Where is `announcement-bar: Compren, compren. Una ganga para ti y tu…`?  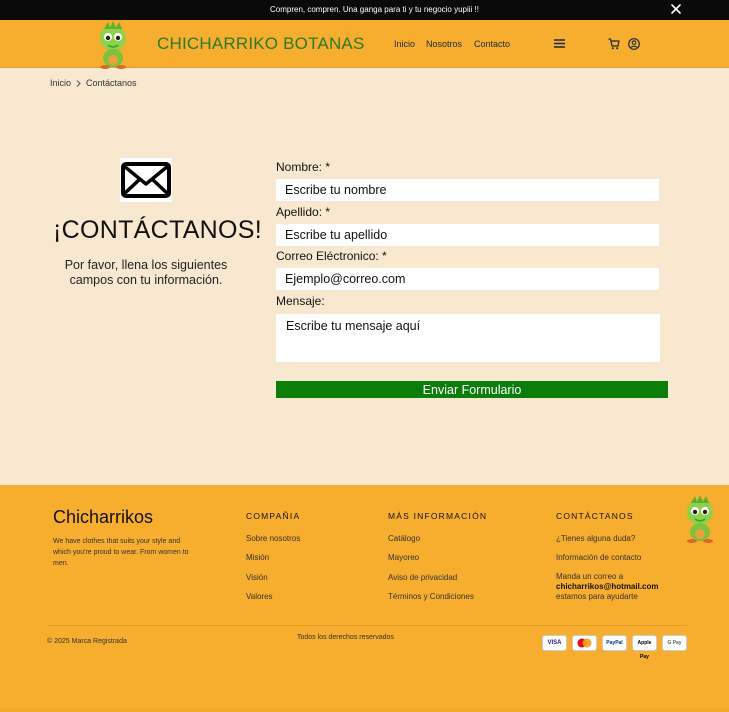
announcement-bar: Compren, compren. Una ganga para ti y tu… is located at coordinates (364, 10).